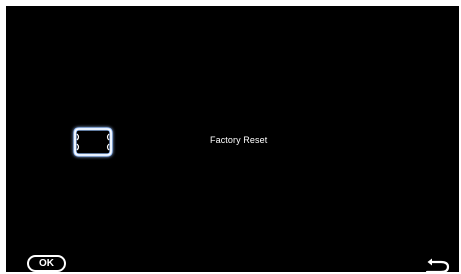 The width and height of the screenshot is (461, 274). Describe the element at coordinates (46, 263) in the screenshot. I see `ok-button: OK` at that location.